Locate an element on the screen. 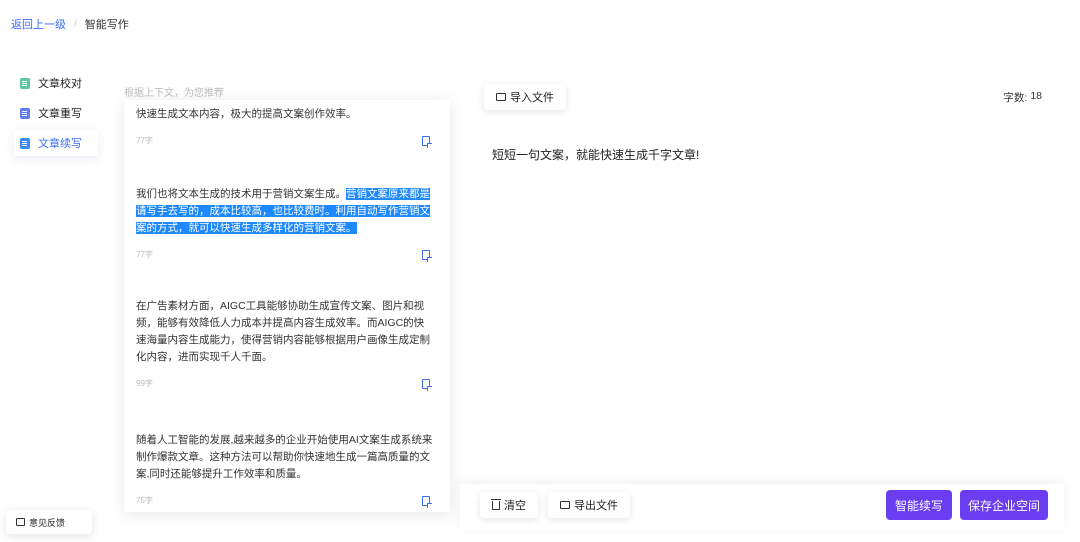 This screenshot has width=1080, height=542. feedback-label: 意见反馈 is located at coordinates (47, 522).